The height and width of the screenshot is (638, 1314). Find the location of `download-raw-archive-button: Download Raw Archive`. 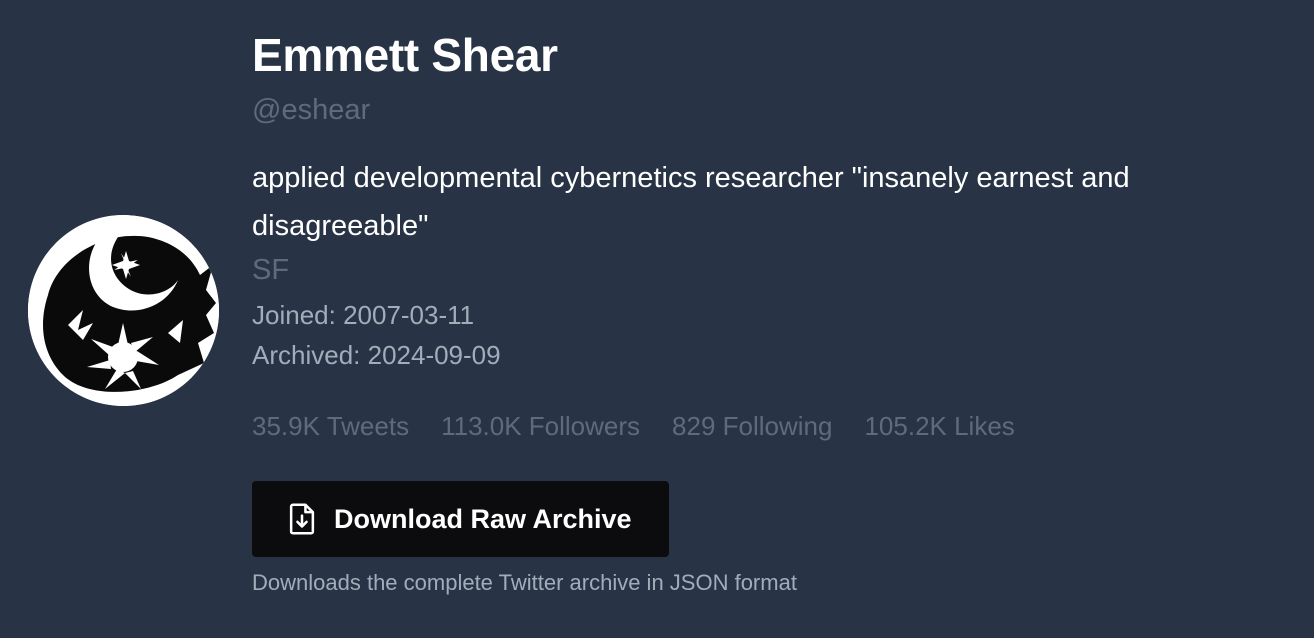

download-raw-archive-button: Download Raw Archive is located at coordinates (460, 519).